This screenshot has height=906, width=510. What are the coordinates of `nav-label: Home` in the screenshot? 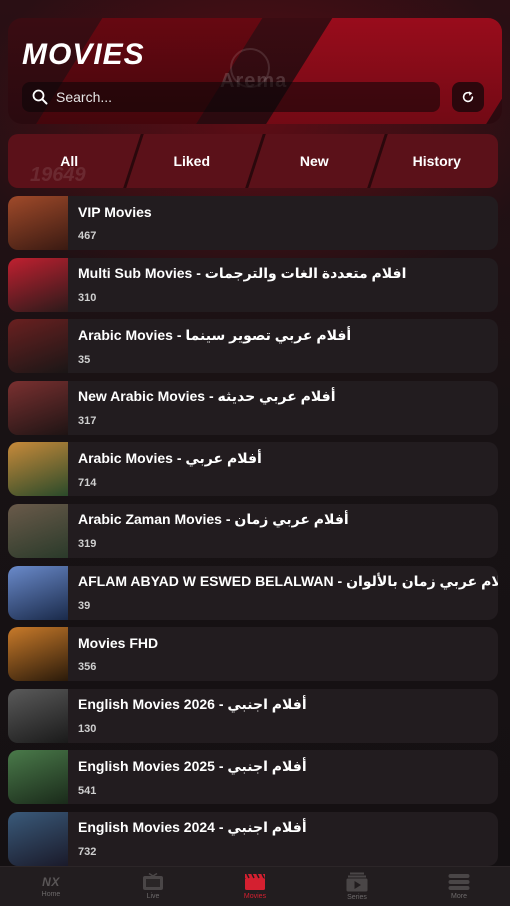 It's located at (51, 894).